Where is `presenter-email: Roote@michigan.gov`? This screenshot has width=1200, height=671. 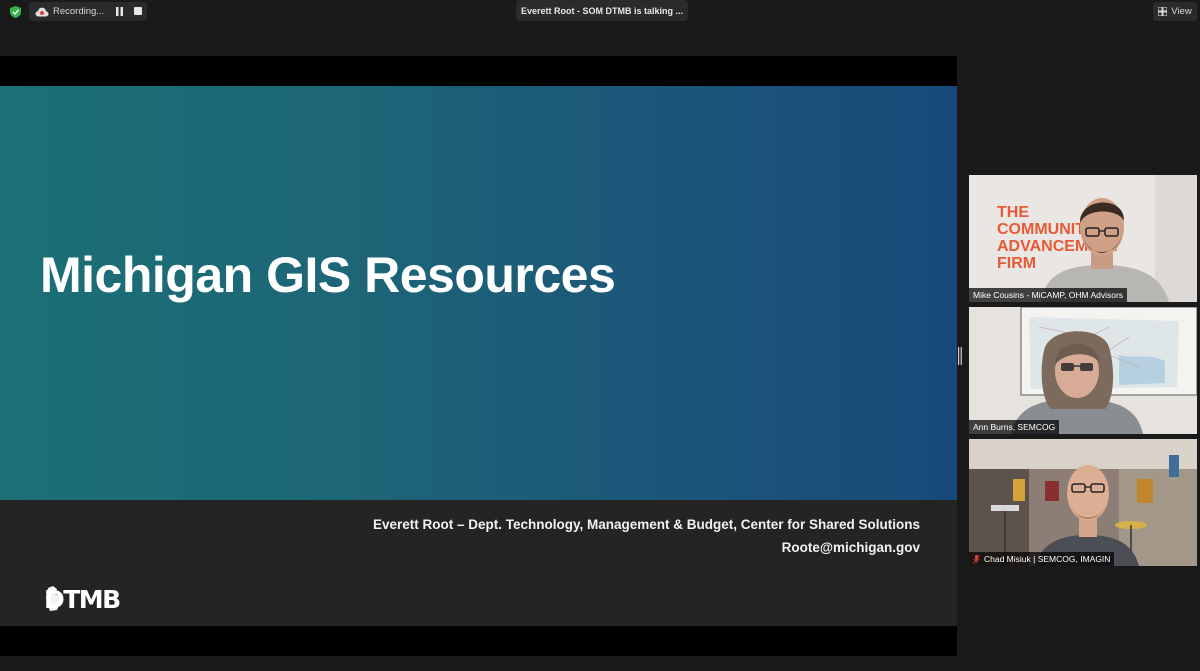 presenter-email: Roote@michigan.gov is located at coordinates (850, 547).